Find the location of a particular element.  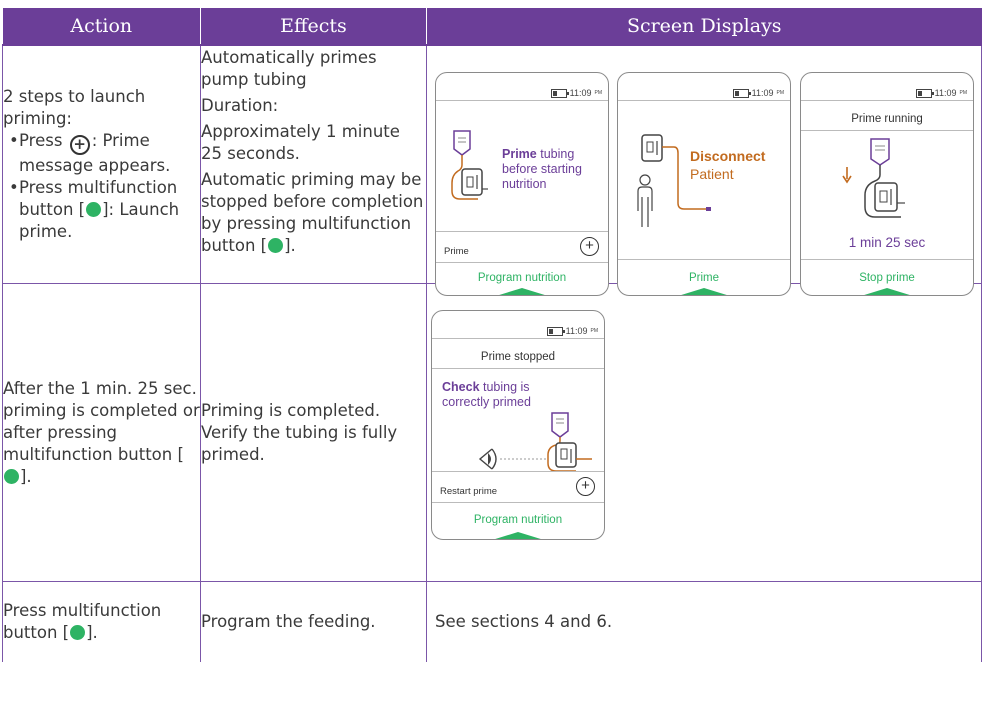

option-label: Restart prime is located at coordinates (469, 491).